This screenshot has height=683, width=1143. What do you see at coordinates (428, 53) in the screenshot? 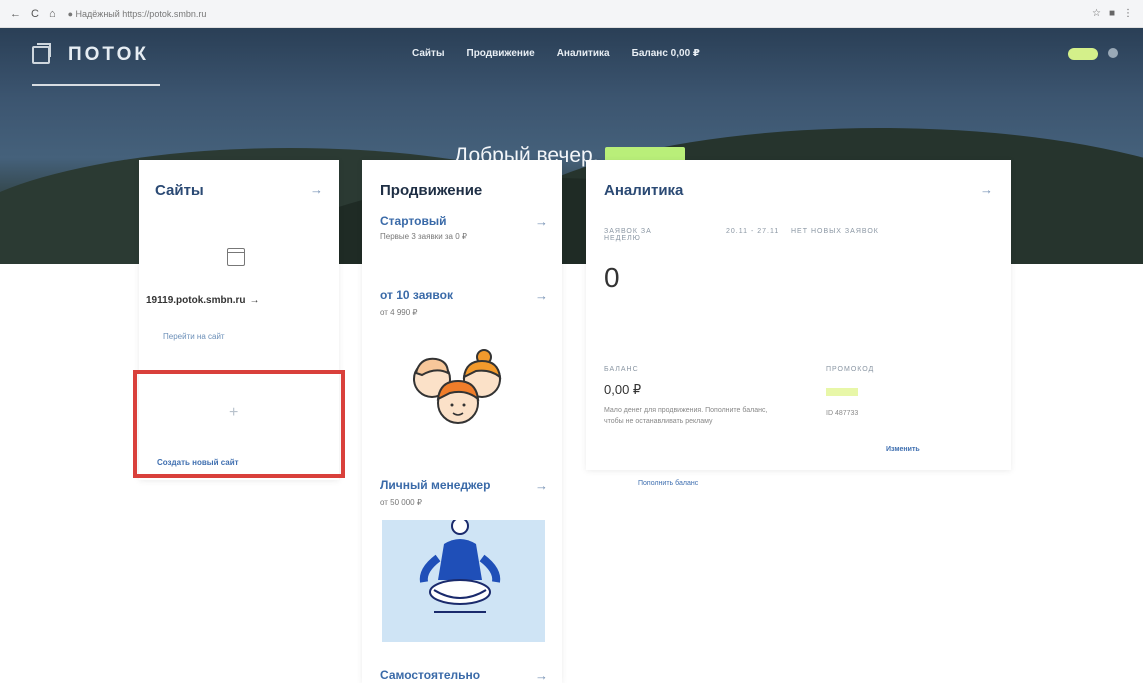
I see `nav-sites: Сайты` at bounding box center [428, 53].